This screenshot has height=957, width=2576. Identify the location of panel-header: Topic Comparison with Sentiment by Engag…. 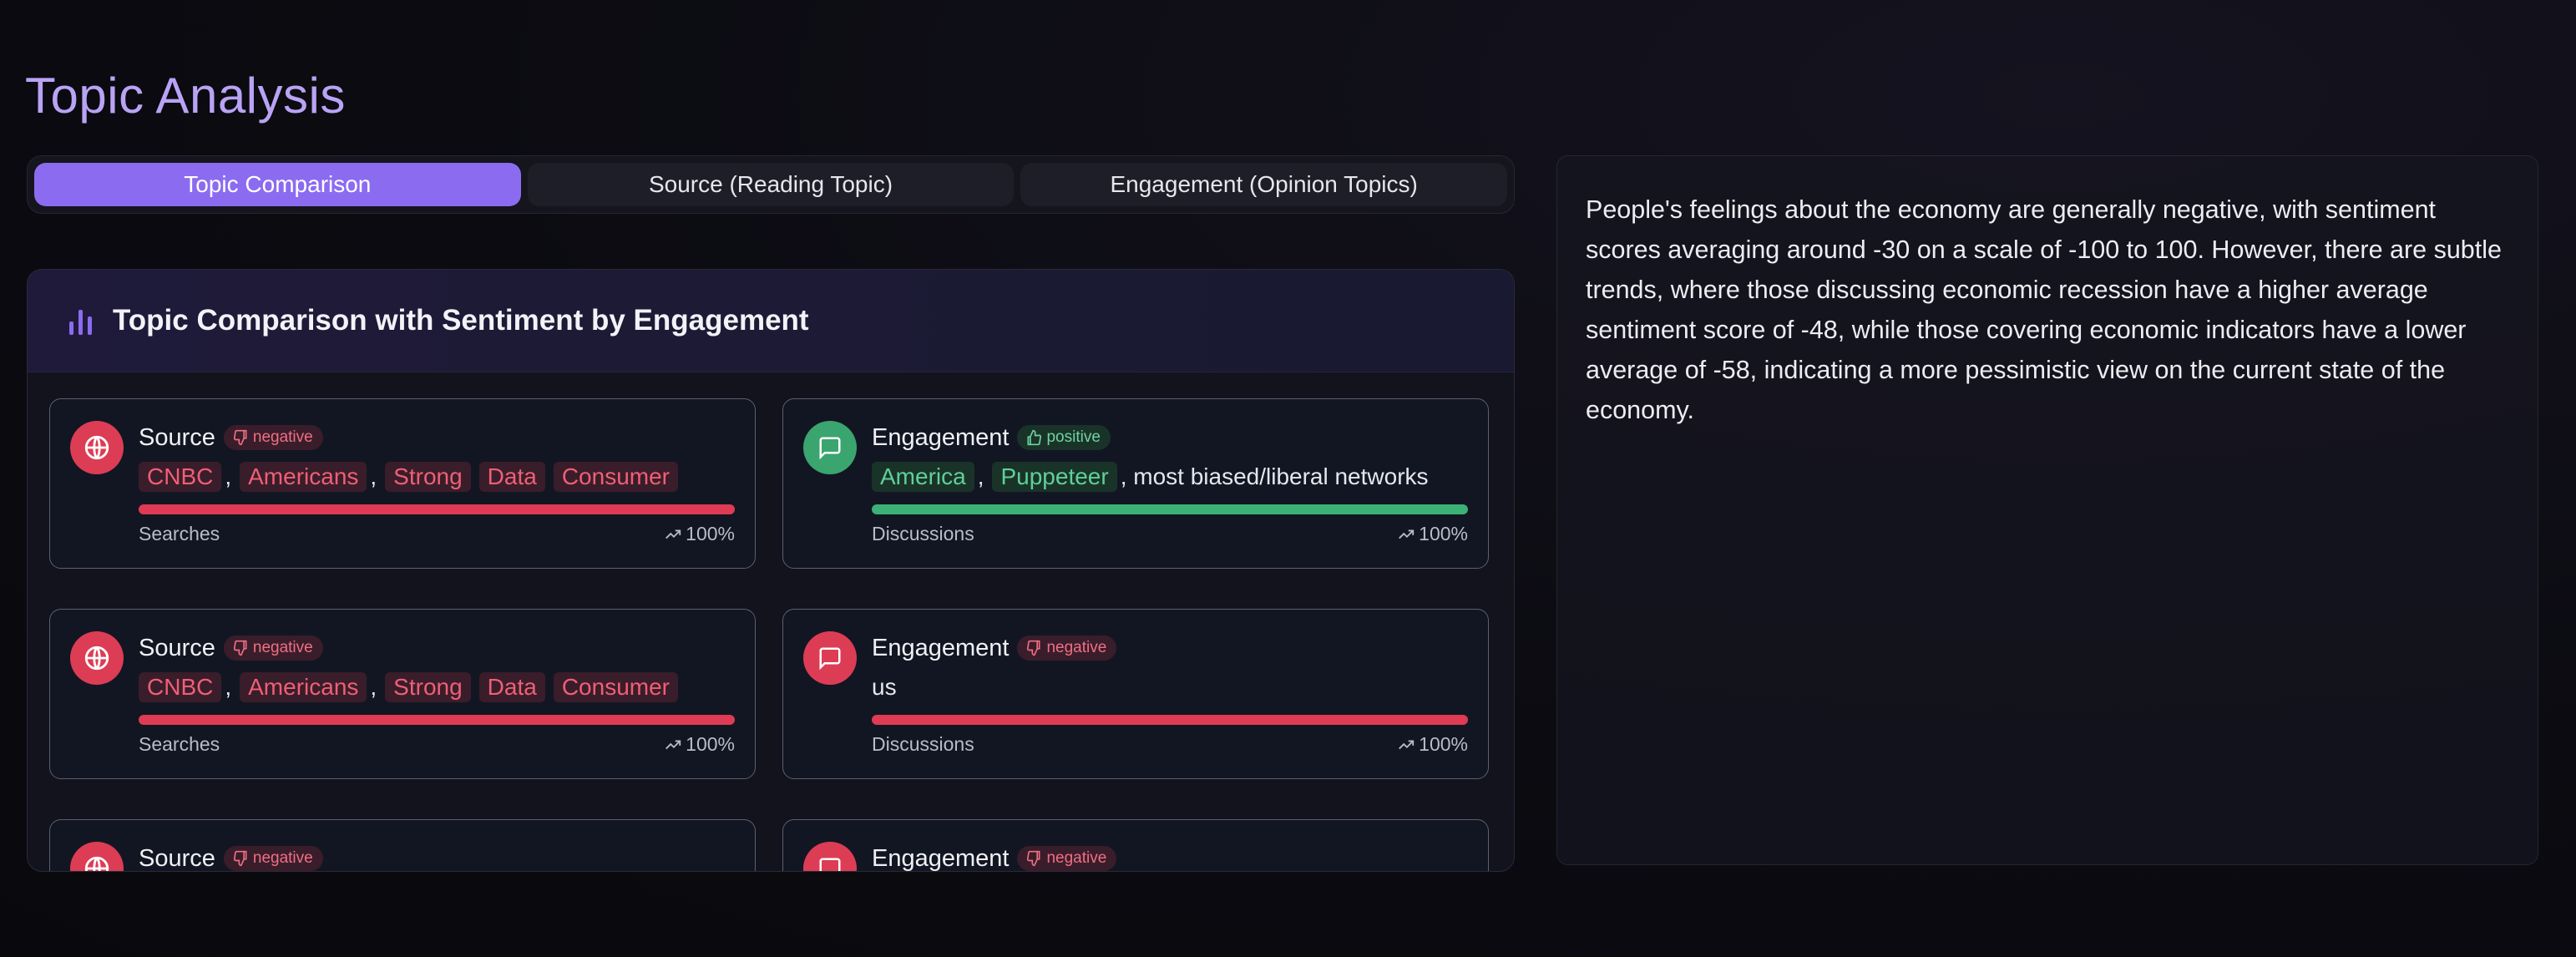
(771, 321).